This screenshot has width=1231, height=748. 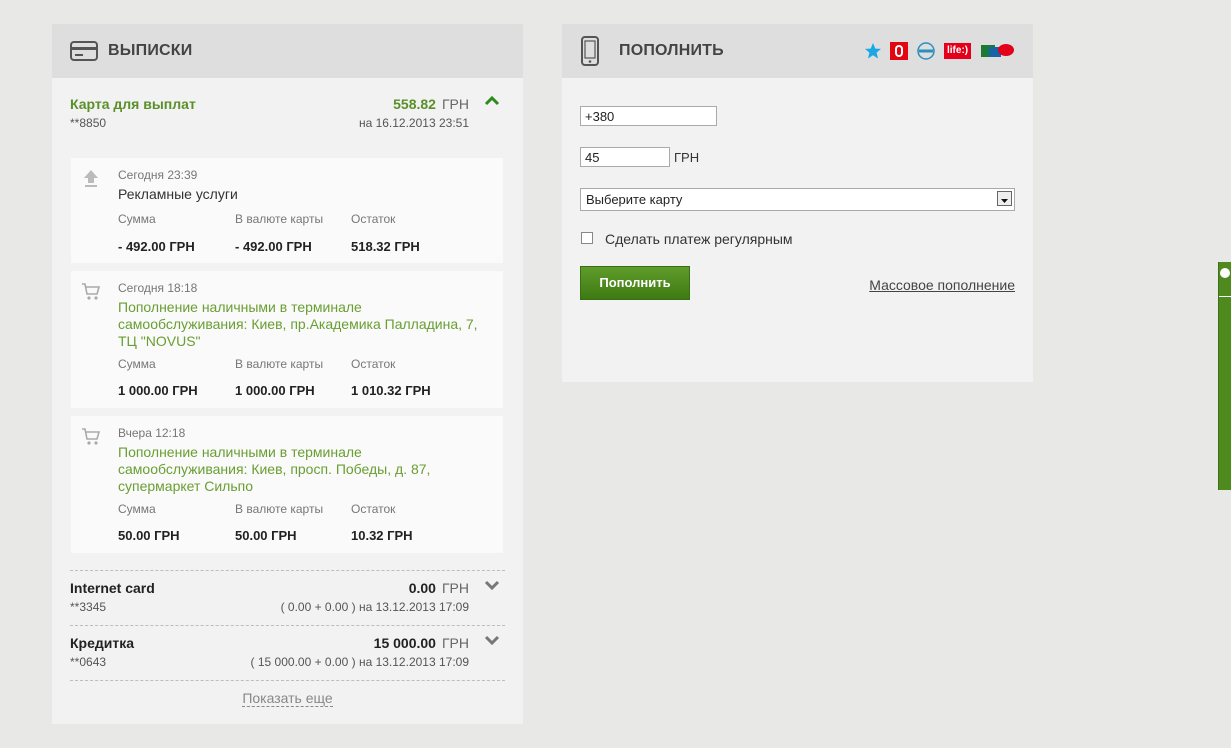 I want to click on kyivstar-logo, so click(x=873, y=51).